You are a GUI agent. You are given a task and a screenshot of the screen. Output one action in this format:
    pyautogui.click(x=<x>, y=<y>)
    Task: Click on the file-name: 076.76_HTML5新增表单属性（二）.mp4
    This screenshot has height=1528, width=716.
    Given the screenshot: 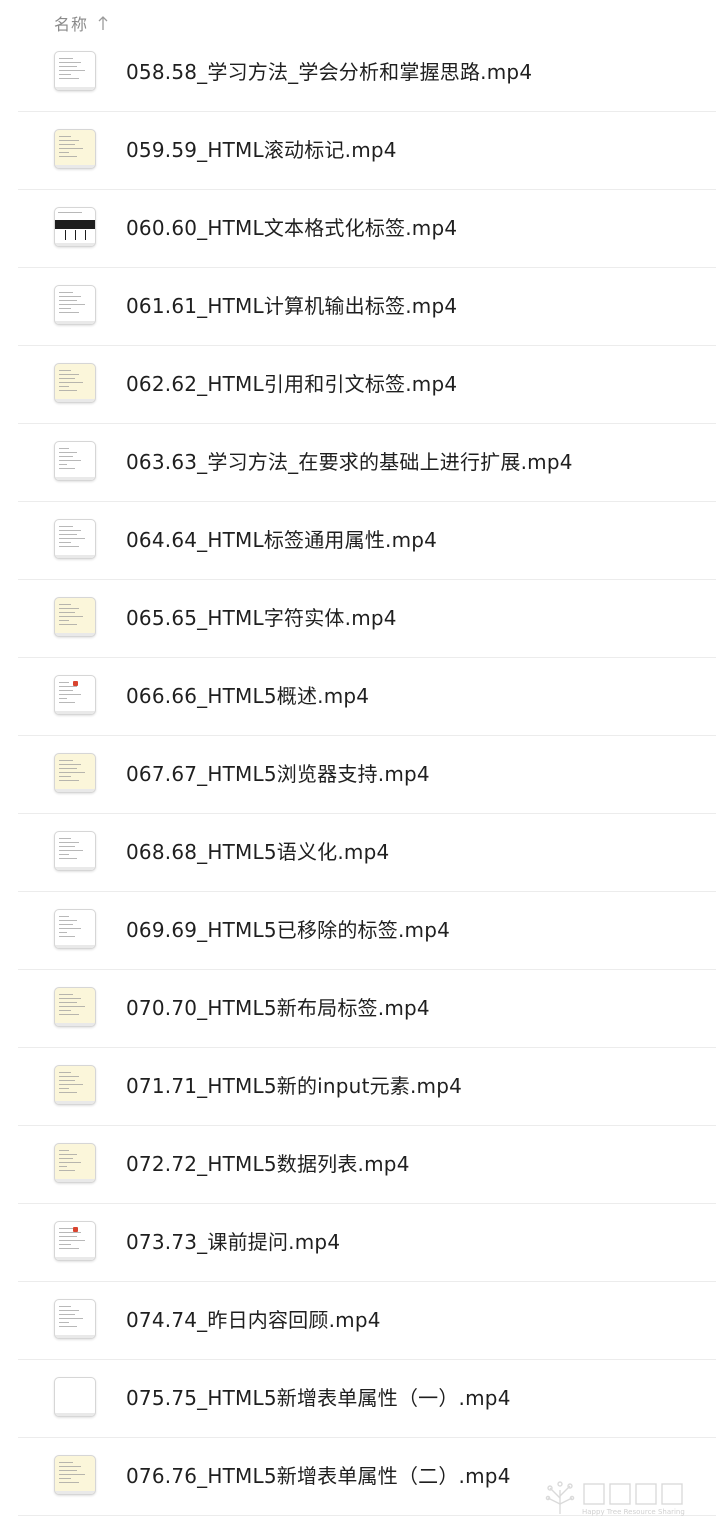 What is the action you would take?
    pyautogui.click(x=318, y=1476)
    